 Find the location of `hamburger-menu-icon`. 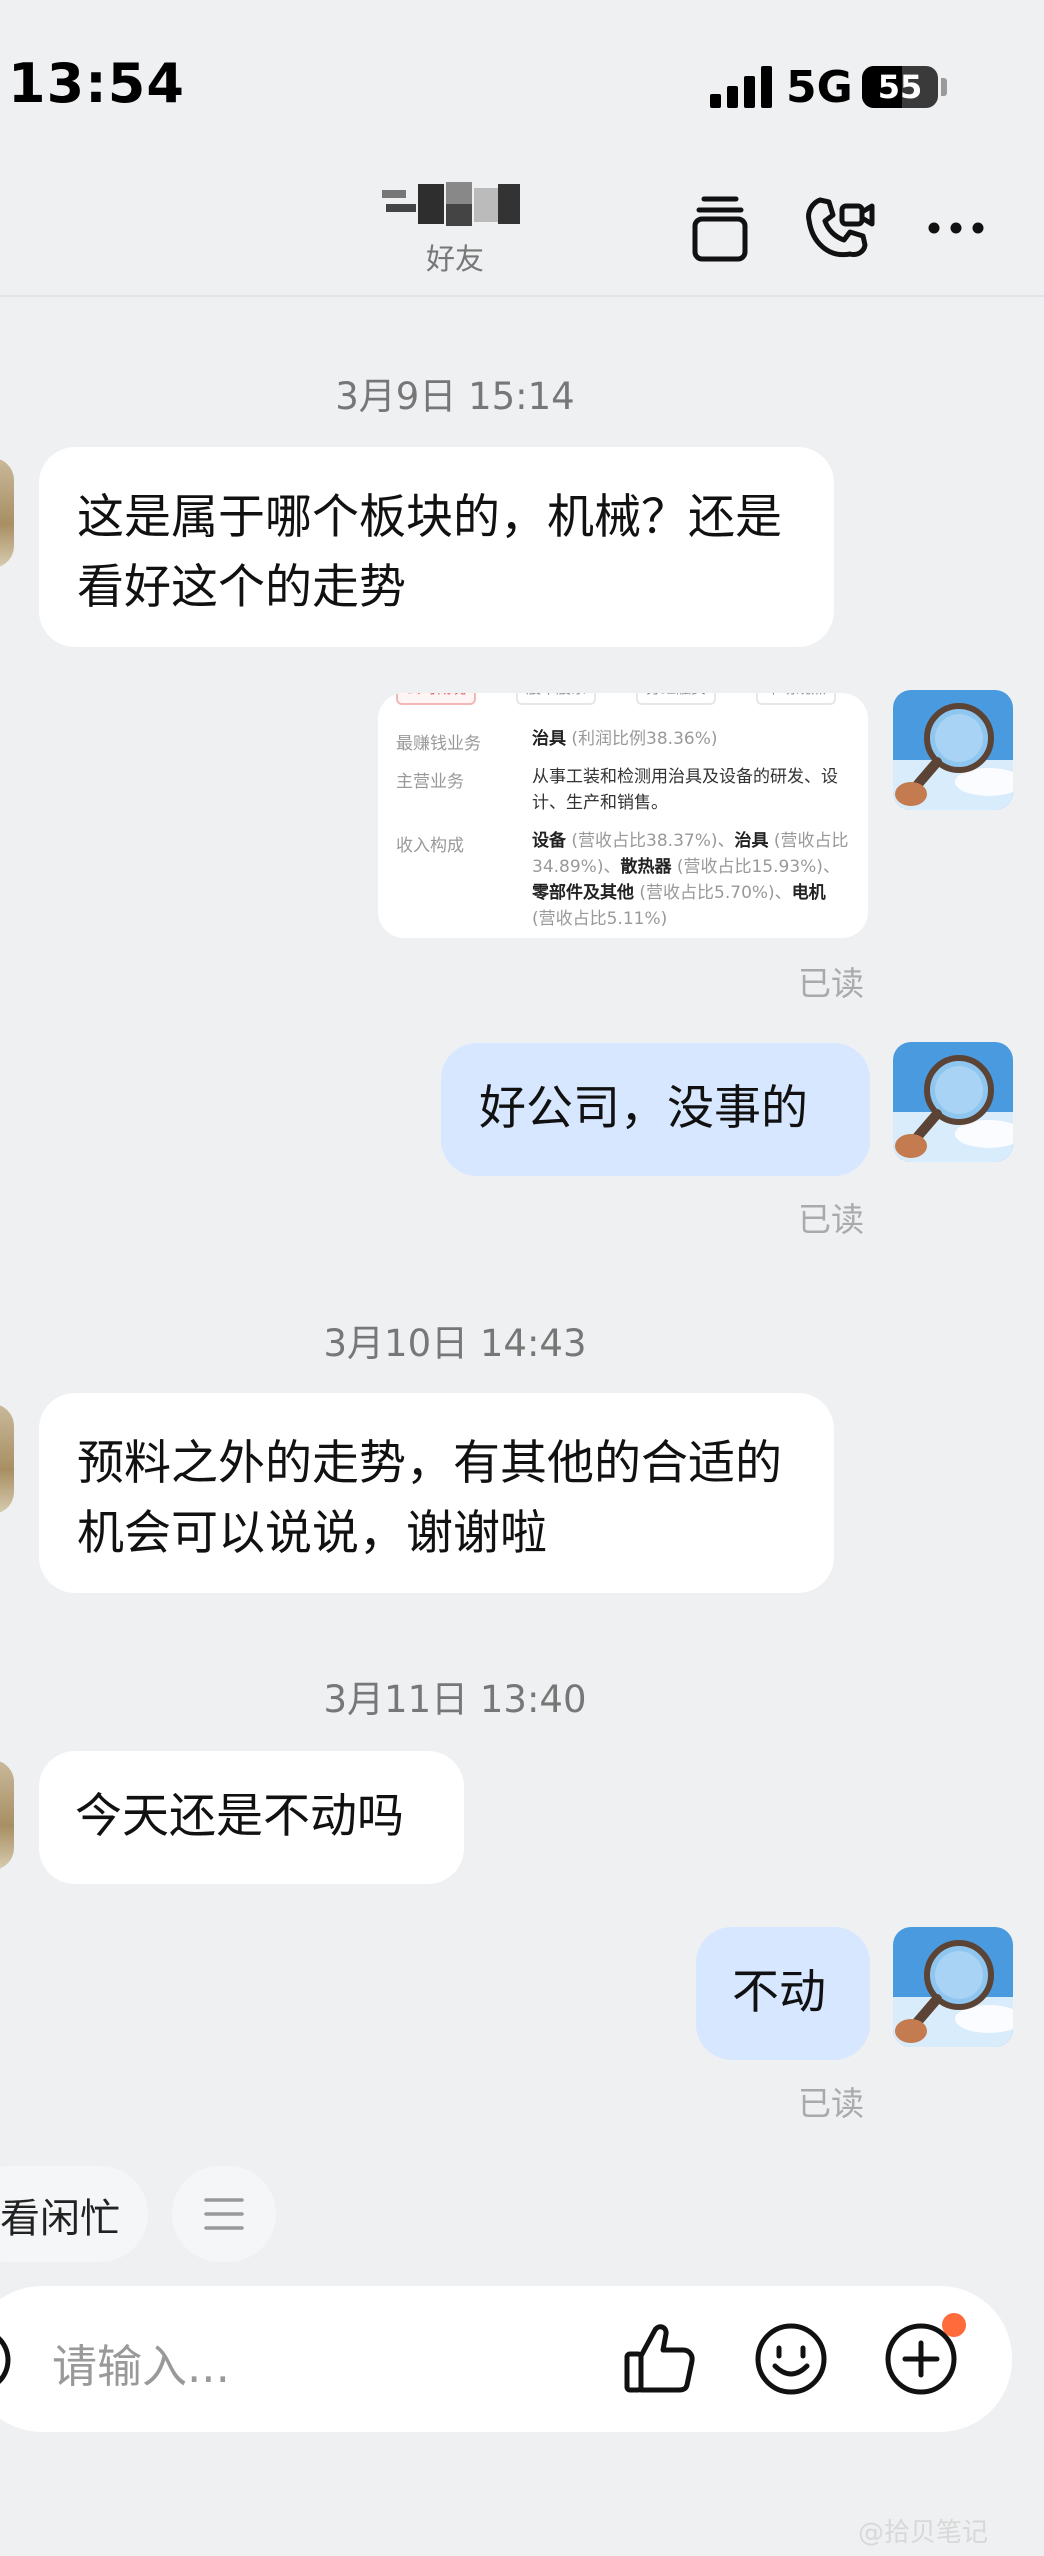

hamburger-menu-icon is located at coordinates (224, 2214).